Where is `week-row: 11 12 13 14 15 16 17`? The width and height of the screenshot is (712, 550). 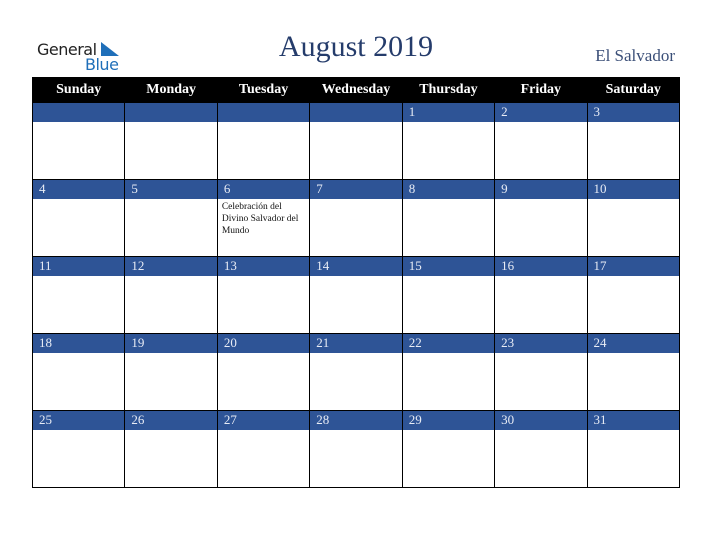 week-row: 11 12 13 14 15 16 17 is located at coordinates (356, 295).